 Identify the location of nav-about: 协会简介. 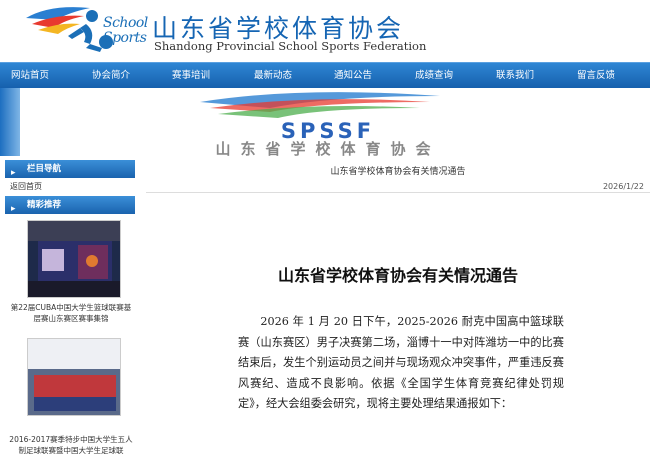
(111, 76).